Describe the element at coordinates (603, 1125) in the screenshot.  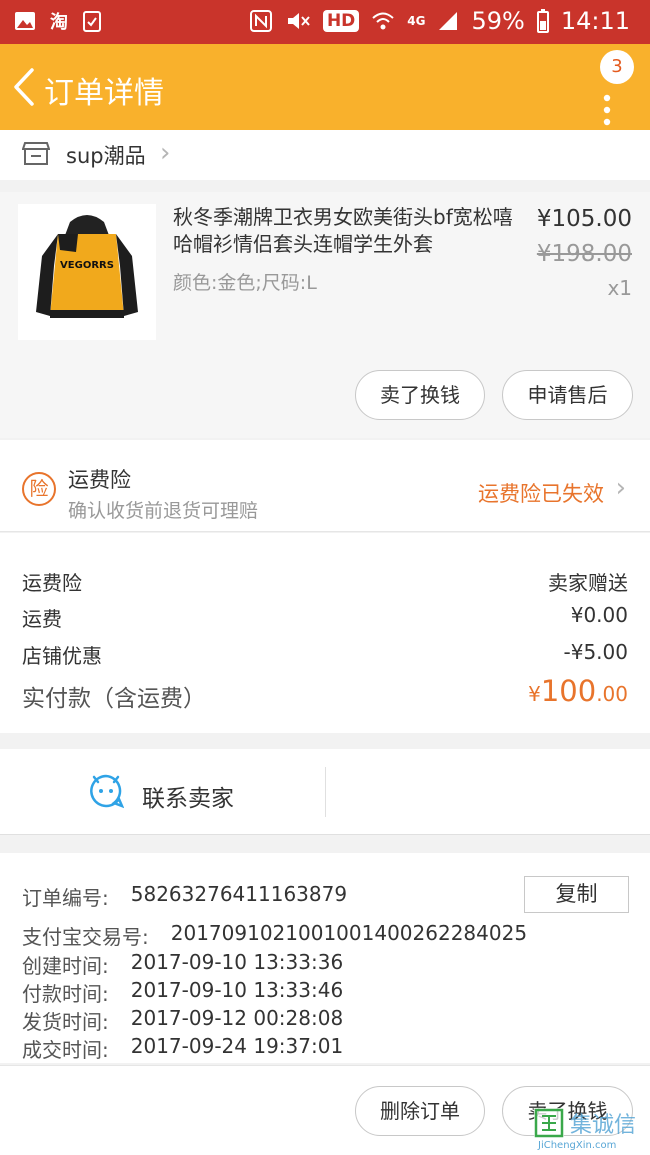
I see `watermark-logo-text: 集诚信` at that location.